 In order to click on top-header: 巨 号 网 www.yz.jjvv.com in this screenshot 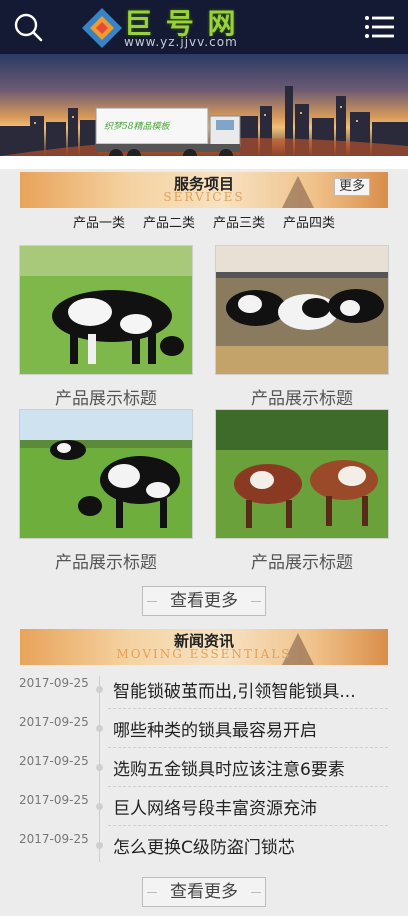, I will do `click(204, 27)`.